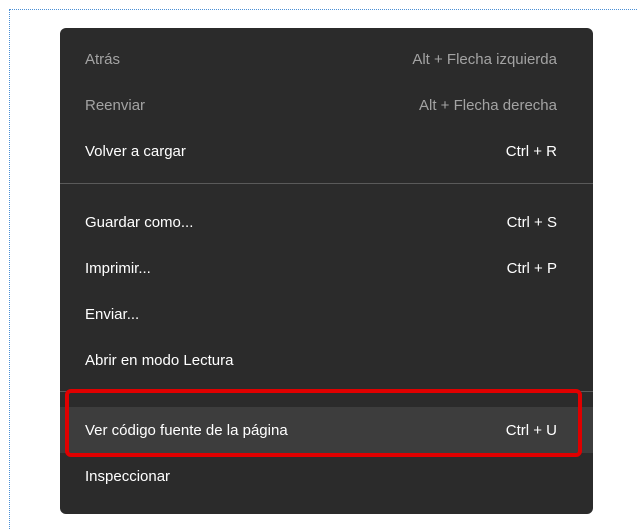 Image resolution: width=638 pixels, height=529 pixels. I want to click on menu-item-reload: Volver a cargar Ctrl + R, so click(326, 151).